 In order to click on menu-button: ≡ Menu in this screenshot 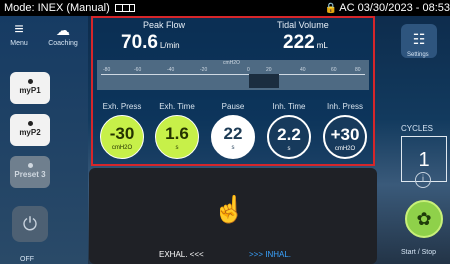, I will do `click(19, 34)`.